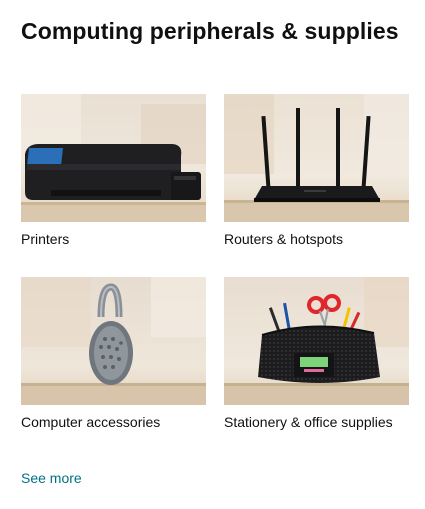 This screenshot has width=425, height=509. I want to click on category-tile-computer-accessories: Computer accessories, so click(113, 355).